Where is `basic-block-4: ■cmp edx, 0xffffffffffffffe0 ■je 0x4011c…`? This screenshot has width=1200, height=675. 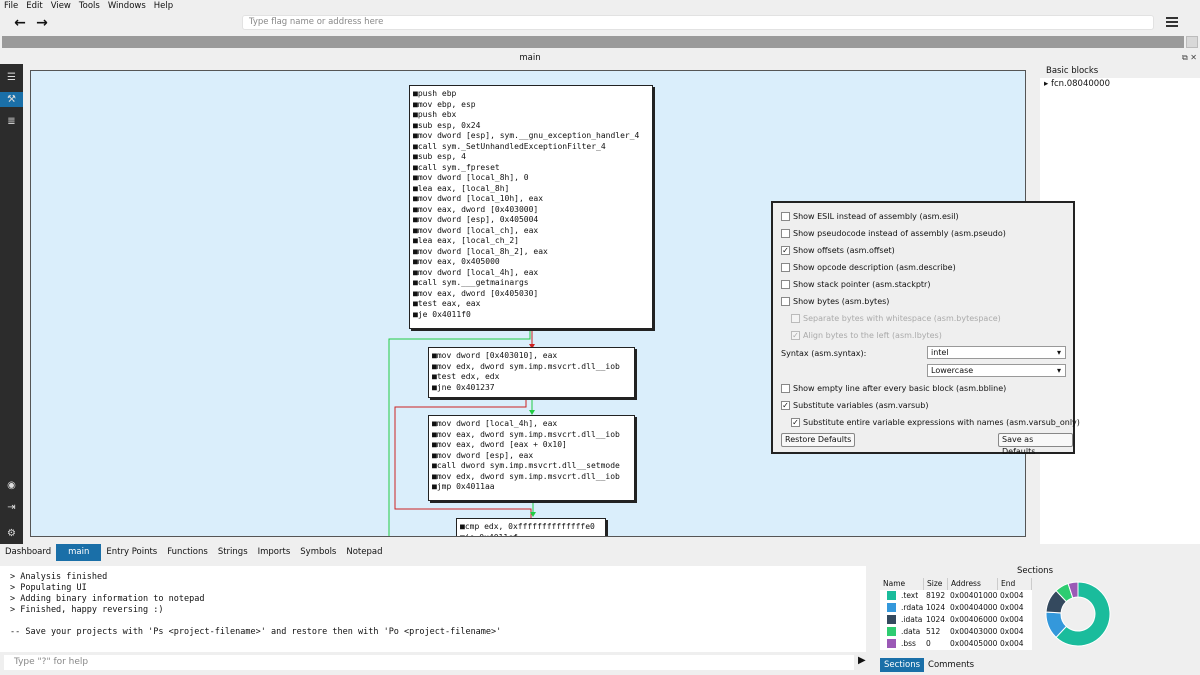
basic-block-4: ■cmp edx, 0xffffffffffffffe0 ■je 0x4011c… is located at coordinates (531, 527).